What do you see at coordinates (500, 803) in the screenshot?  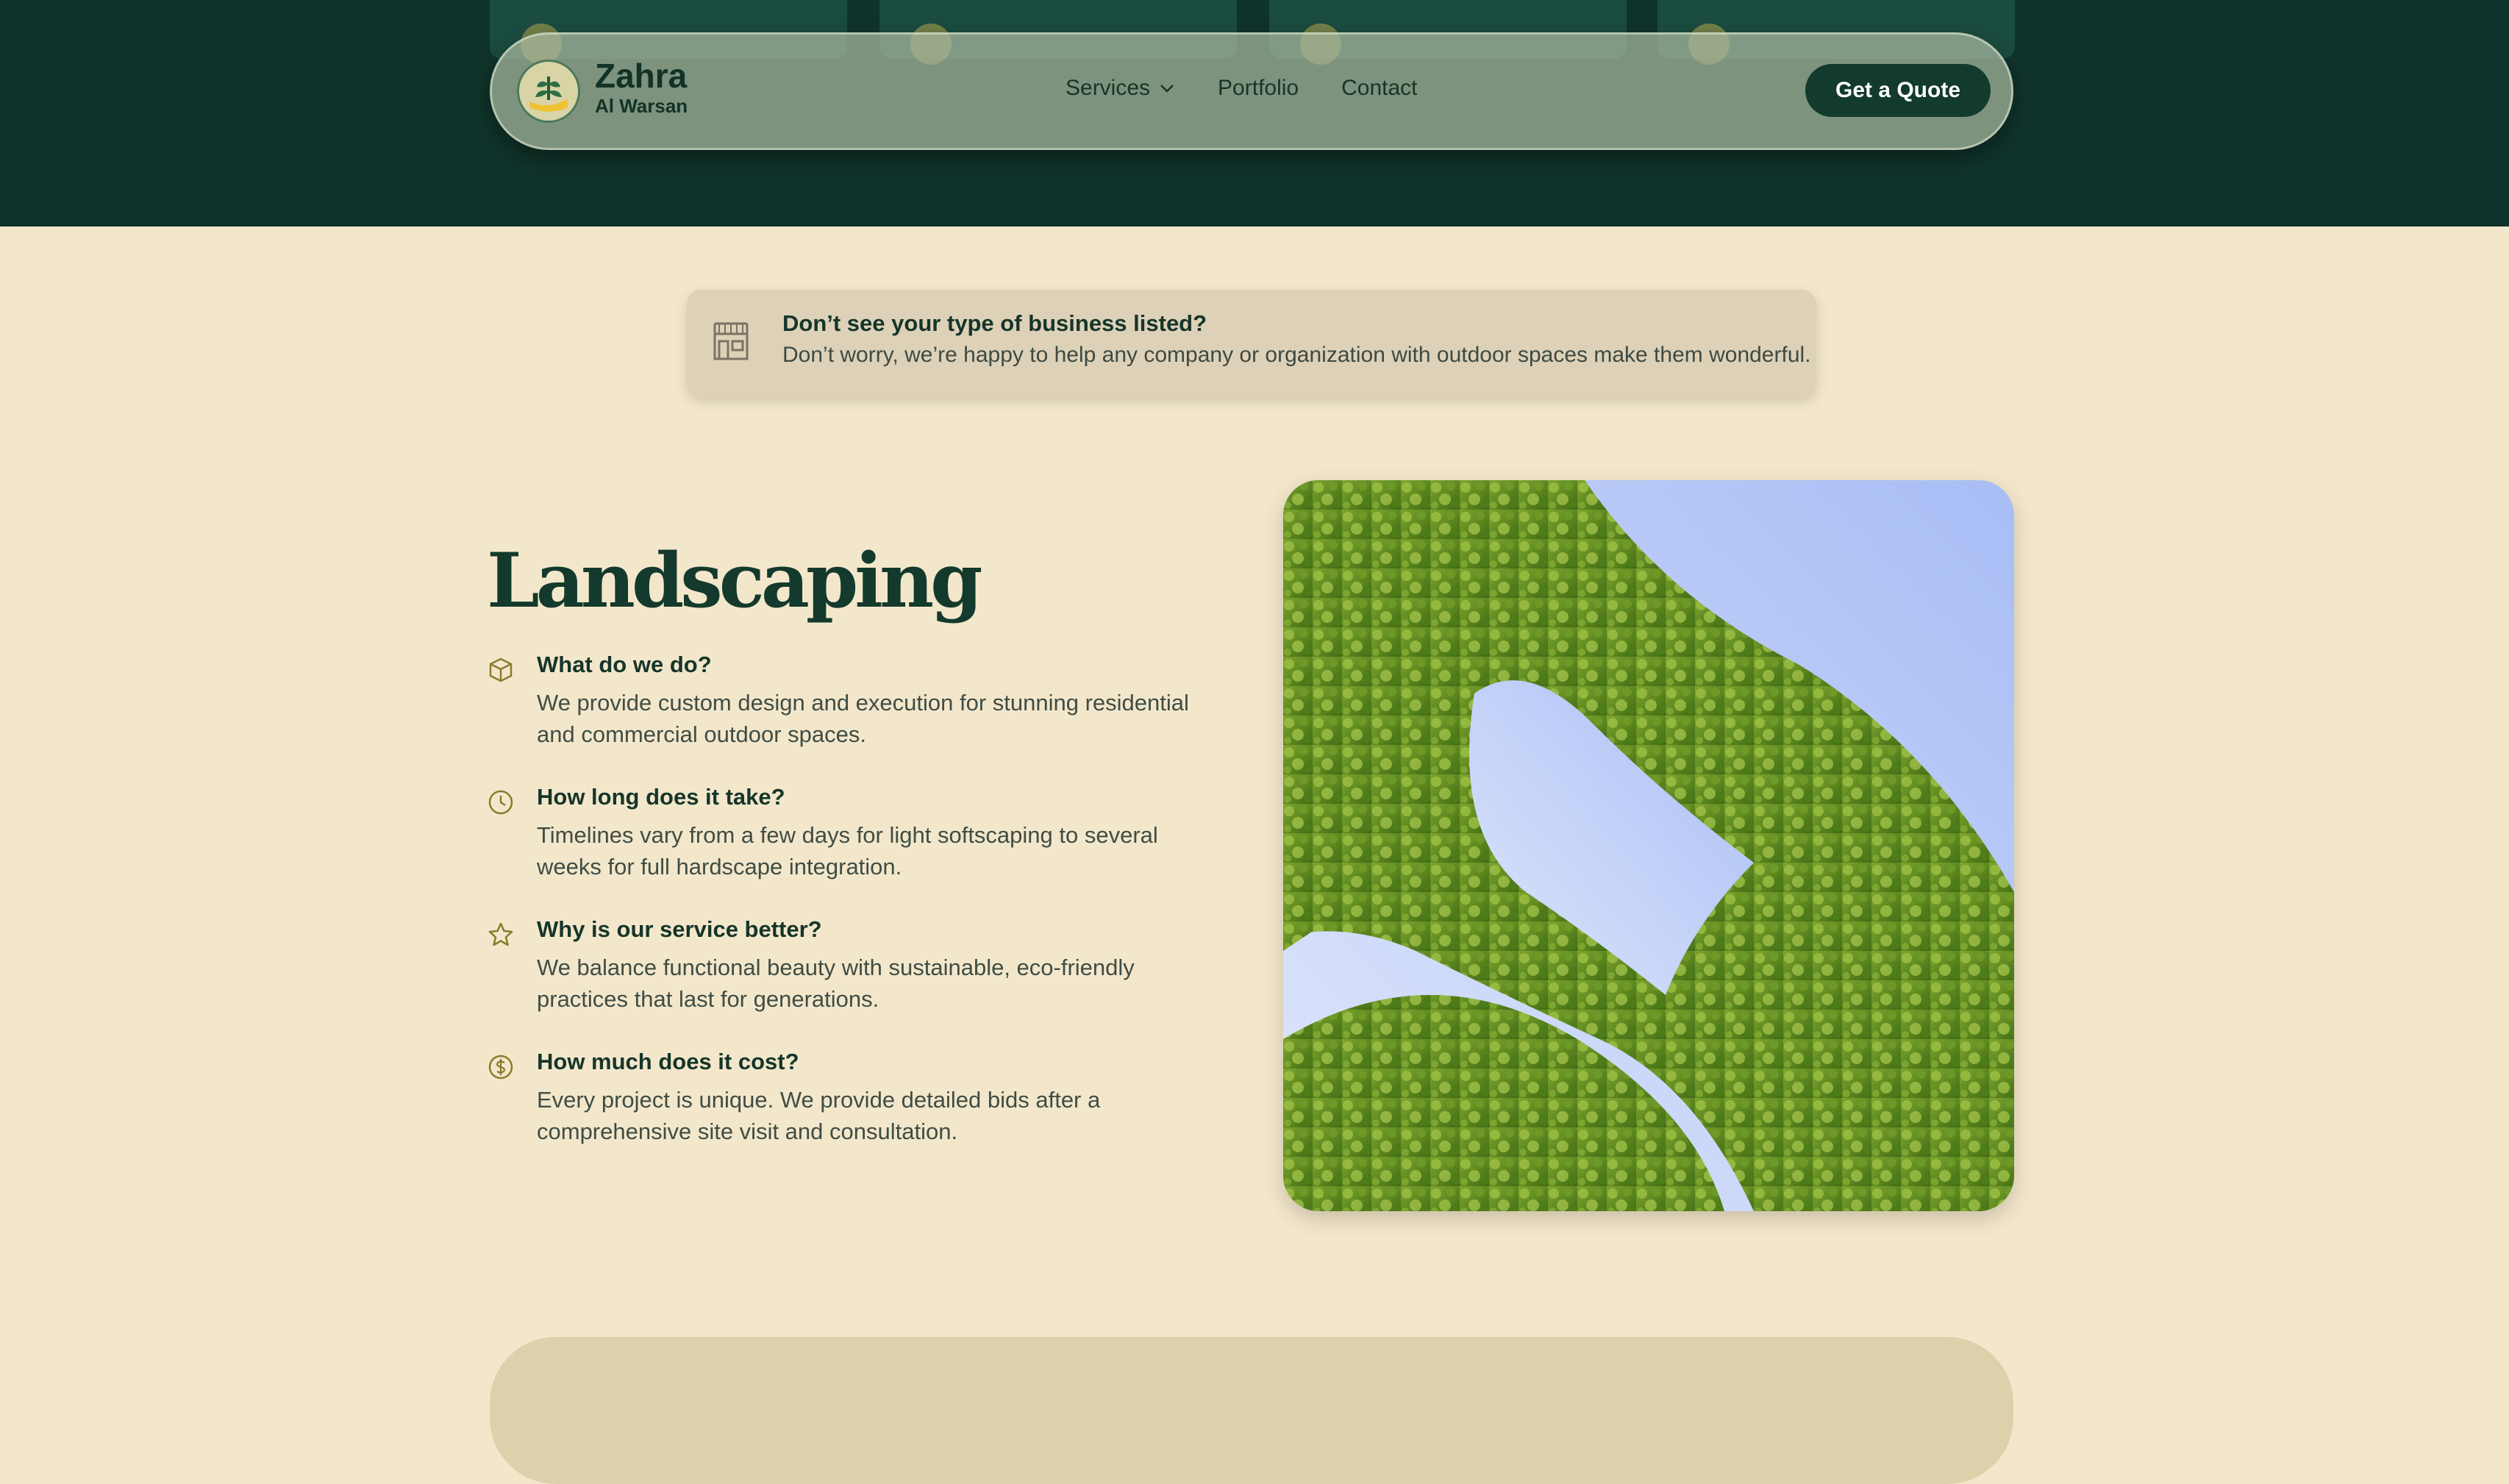 I see `clock-icon` at bounding box center [500, 803].